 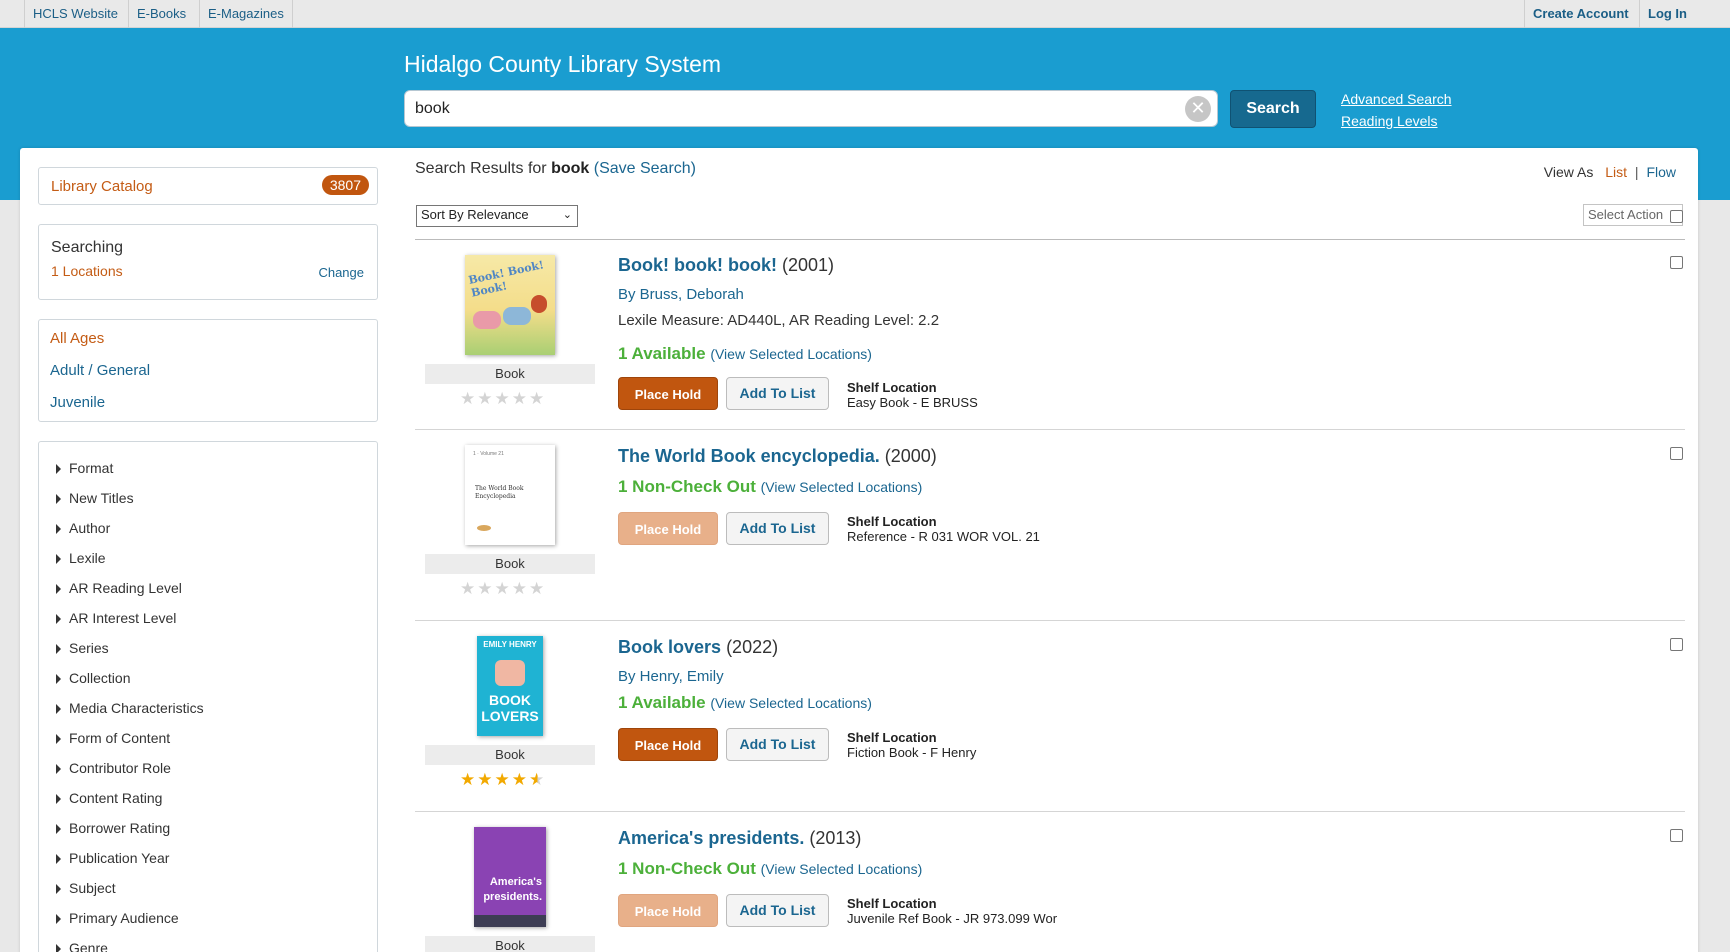 I want to click on select-all-checkbox, so click(x=1676, y=216).